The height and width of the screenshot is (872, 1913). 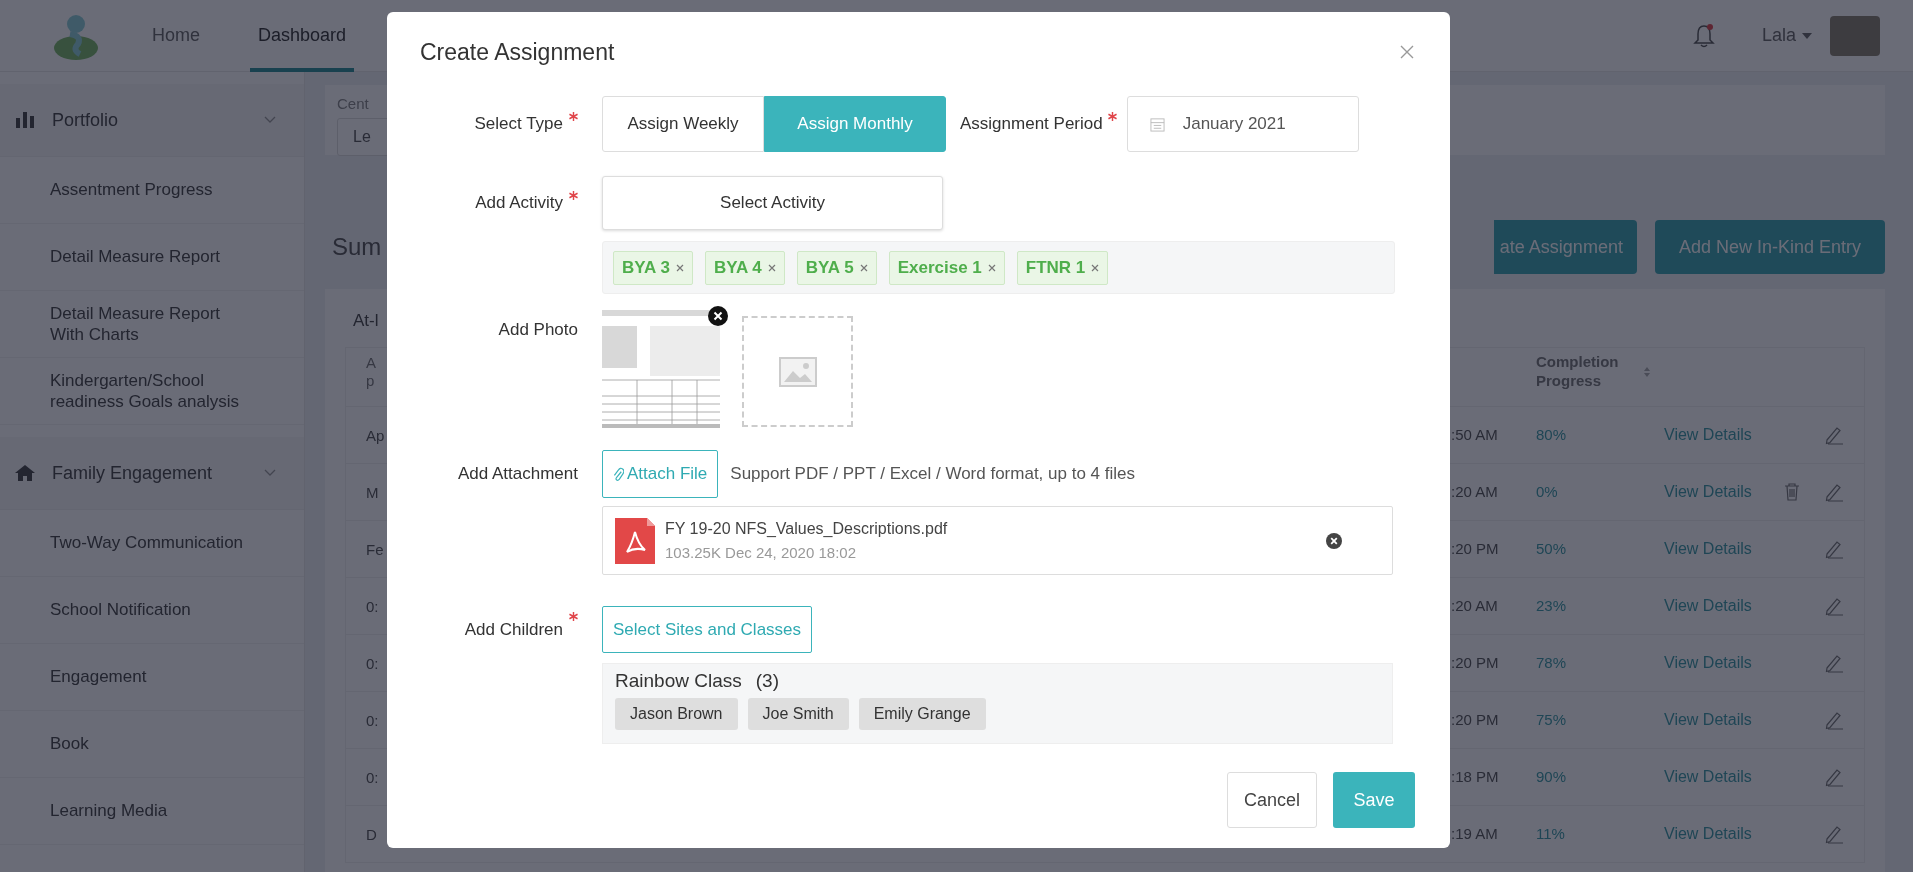 What do you see at coordinates (767, 681) in the screenshot?
I see `class-count: (3)` at bounding box center [767, 681].